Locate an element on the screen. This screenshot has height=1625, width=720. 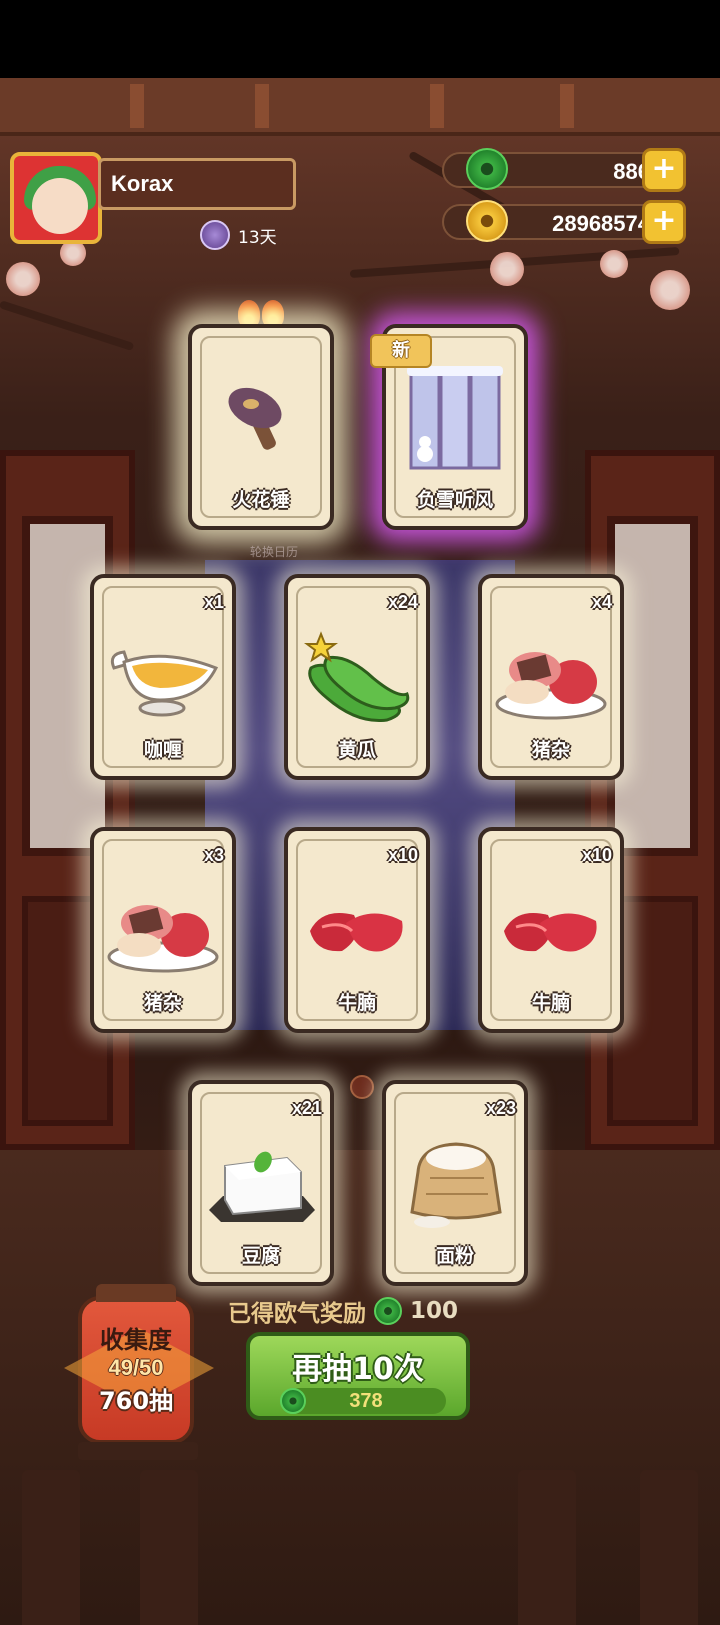
reward-card: x24 黄瓜 is located at coordinates (357, 677).